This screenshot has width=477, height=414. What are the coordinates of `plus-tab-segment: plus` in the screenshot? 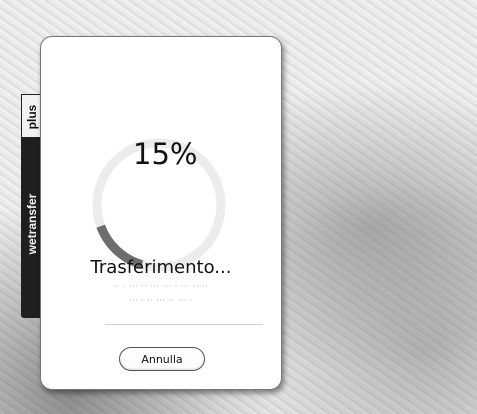 It's located at (31, 116).